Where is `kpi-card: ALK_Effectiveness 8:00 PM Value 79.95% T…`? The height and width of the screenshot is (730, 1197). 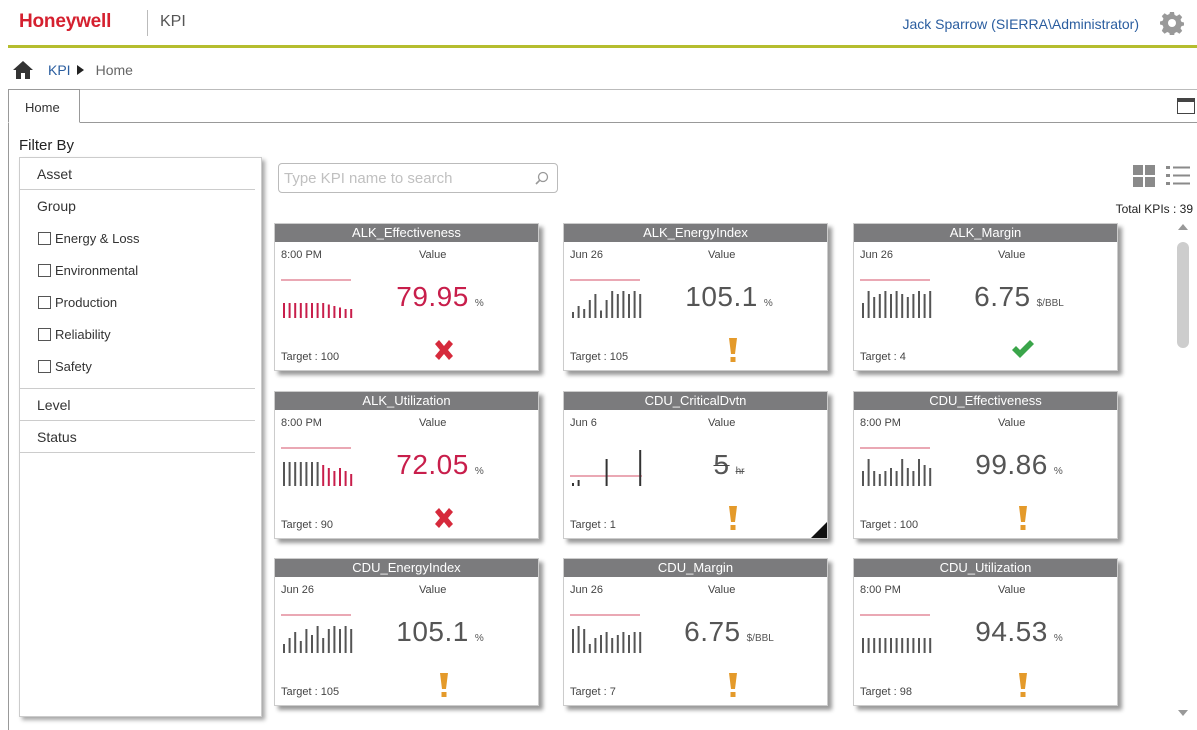
kpi-card: ALK_Effectiveness 8:00 PM Value 79.95% T… is located at coordinates (406, 297).